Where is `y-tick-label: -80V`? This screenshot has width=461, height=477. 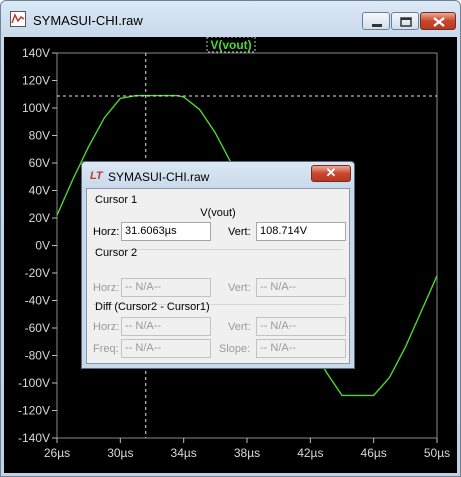 y-tick-label: -80V is located at coordinates (37, 356).